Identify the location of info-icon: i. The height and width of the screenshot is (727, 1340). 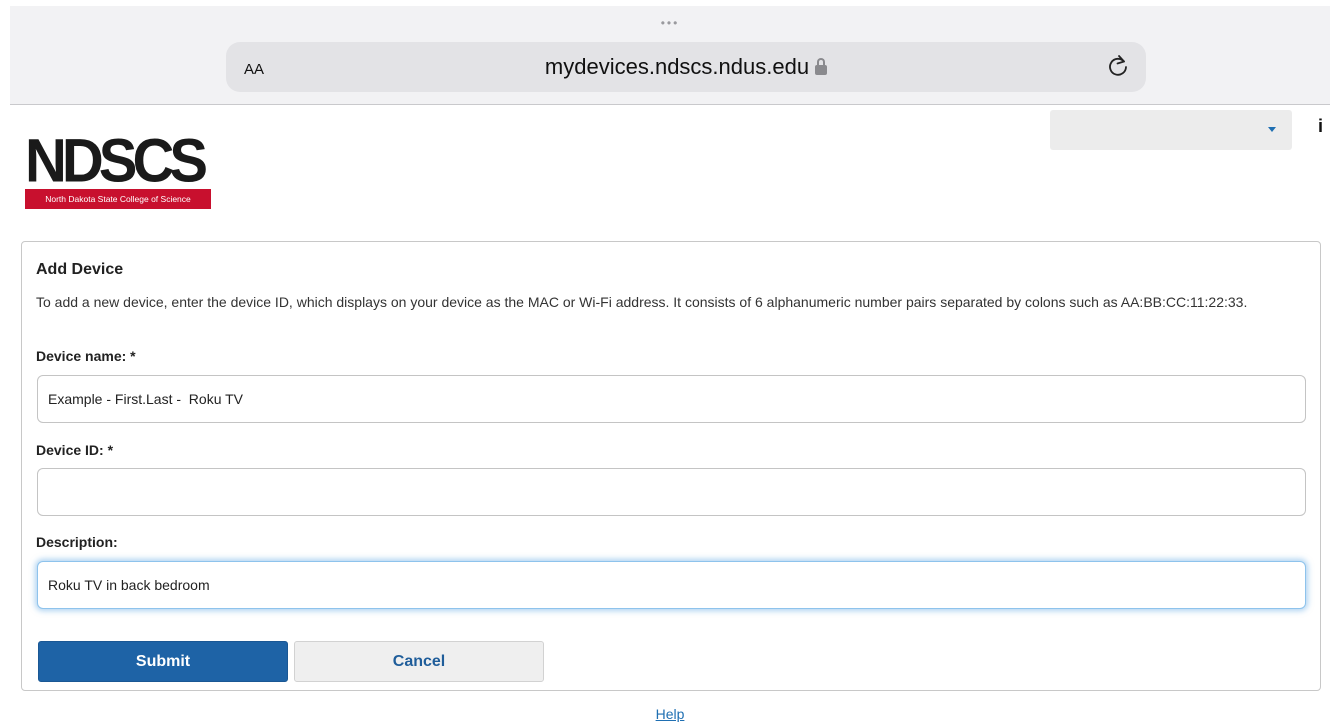
(1320, 126).